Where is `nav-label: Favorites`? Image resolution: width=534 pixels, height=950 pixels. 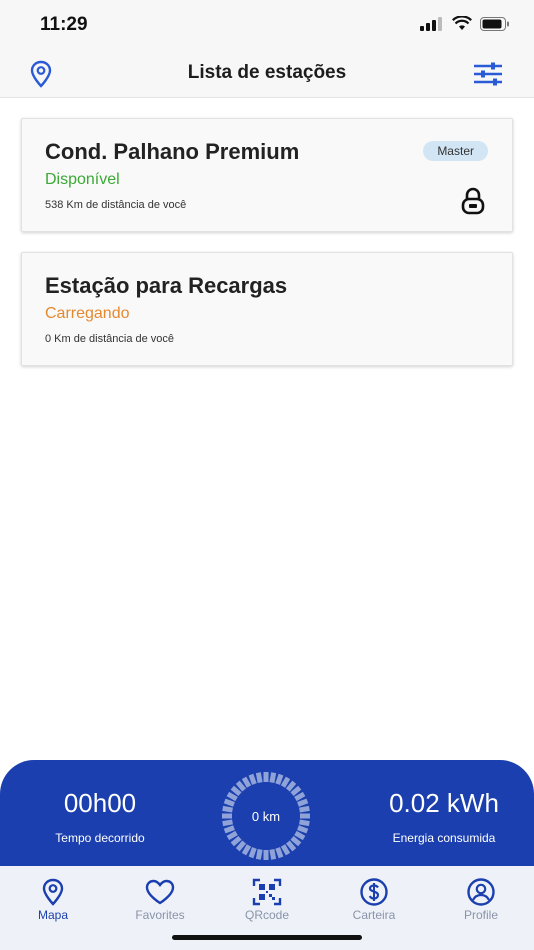 nav-label: Favorites is located at coordinates (160, 915).